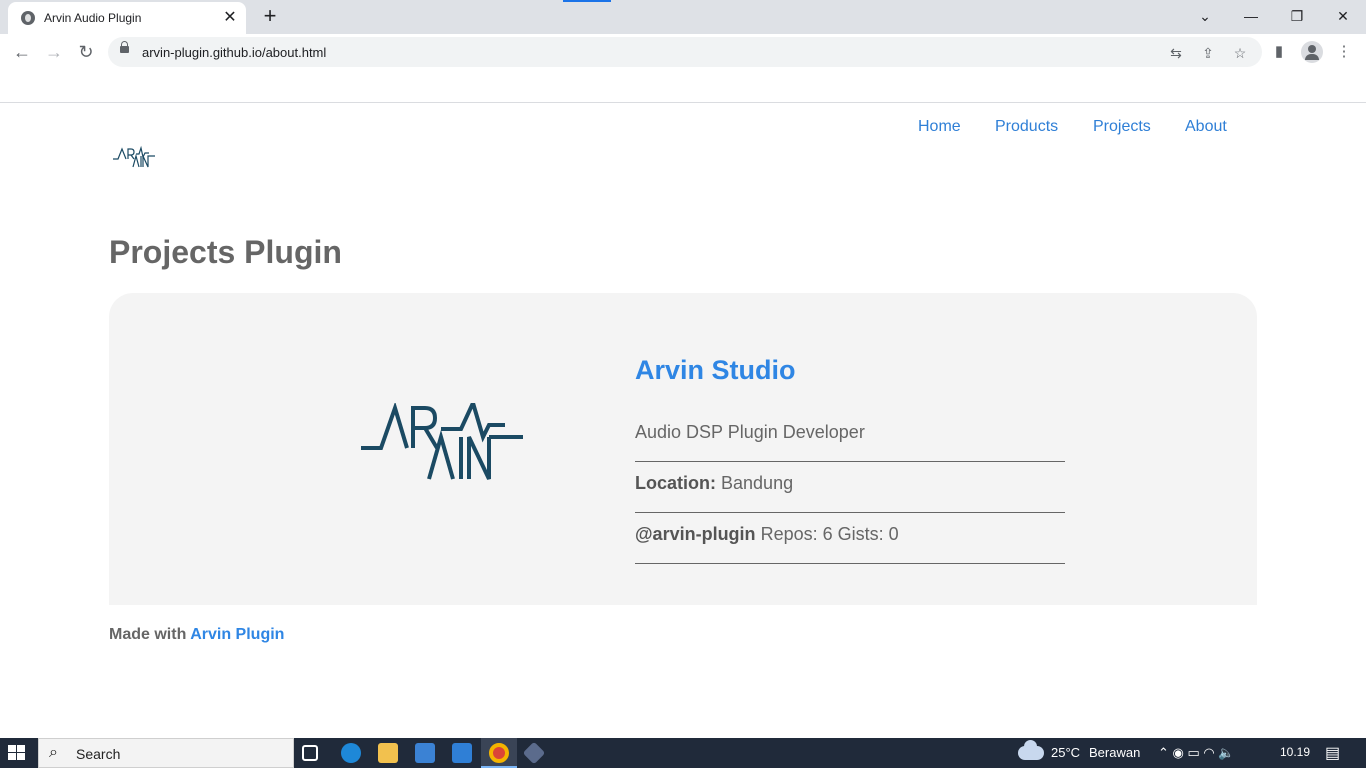 This screenshot has width=1366, height=768. I want to click on windows-start-icon, so click(17, 753).